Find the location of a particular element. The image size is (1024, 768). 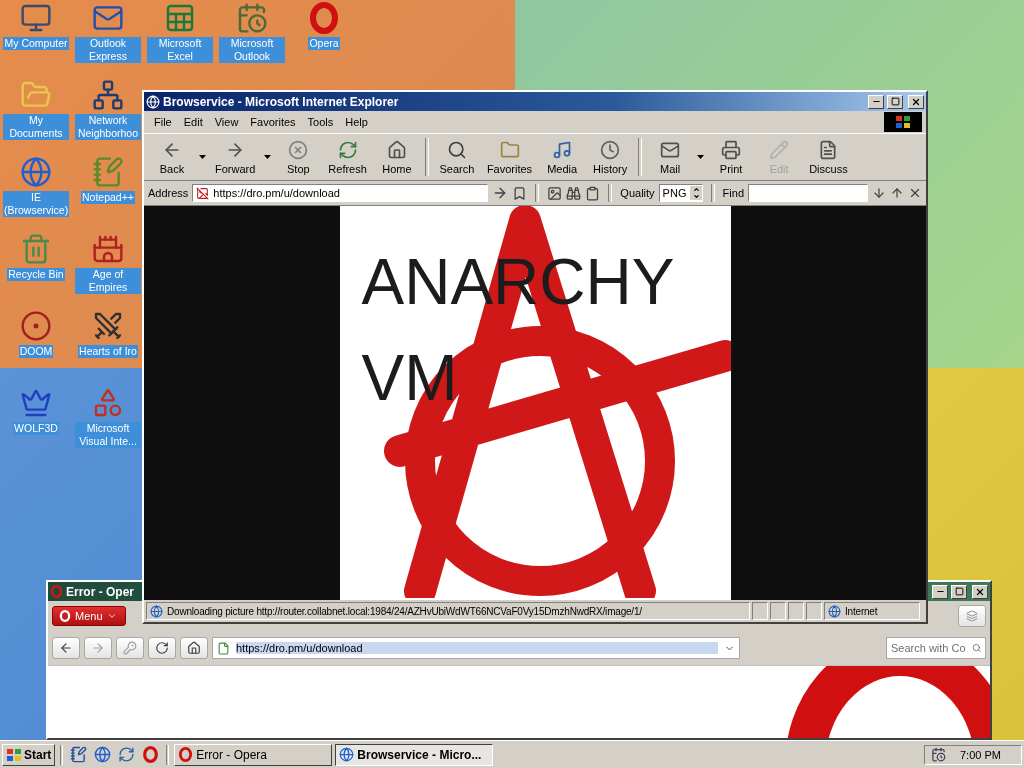

music-icon is located at coordinates (562, 149).